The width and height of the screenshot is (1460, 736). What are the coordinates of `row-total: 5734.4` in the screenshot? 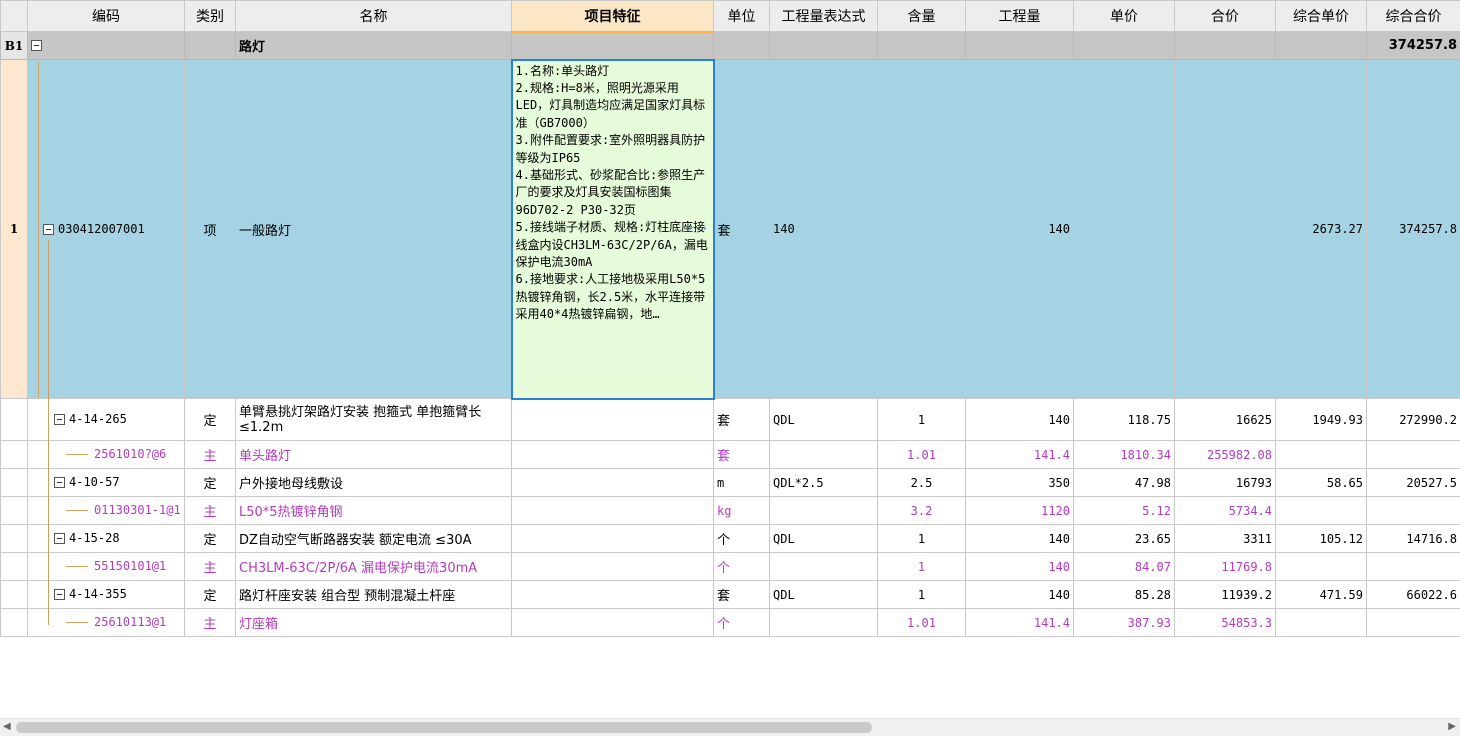 It's located at (1225, 511).